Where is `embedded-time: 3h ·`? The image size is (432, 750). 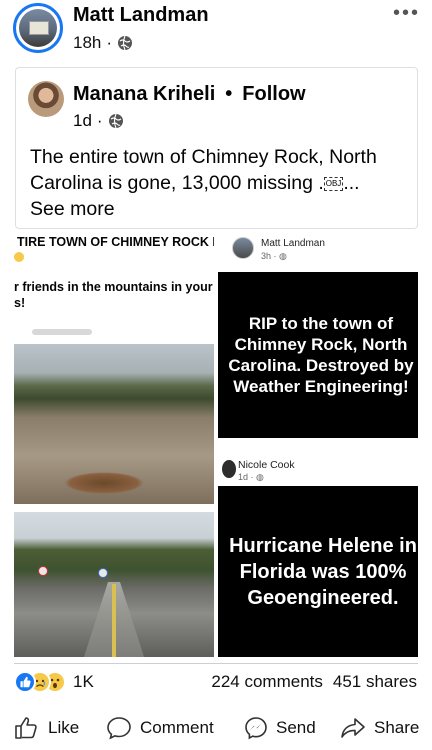
embedded-time: 3h · is located at coordinates (270, 256).